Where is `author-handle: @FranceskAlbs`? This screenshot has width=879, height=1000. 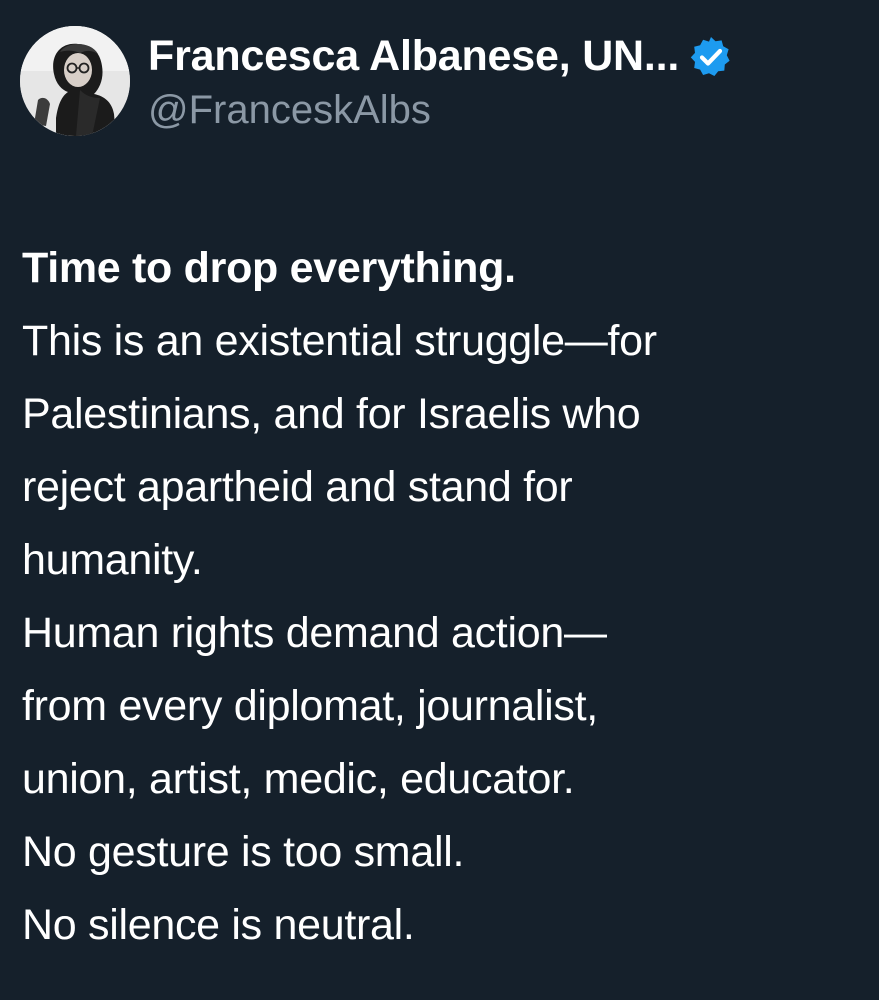 author-handle: @FranceskAlbs is located at coordinates (440, 110).